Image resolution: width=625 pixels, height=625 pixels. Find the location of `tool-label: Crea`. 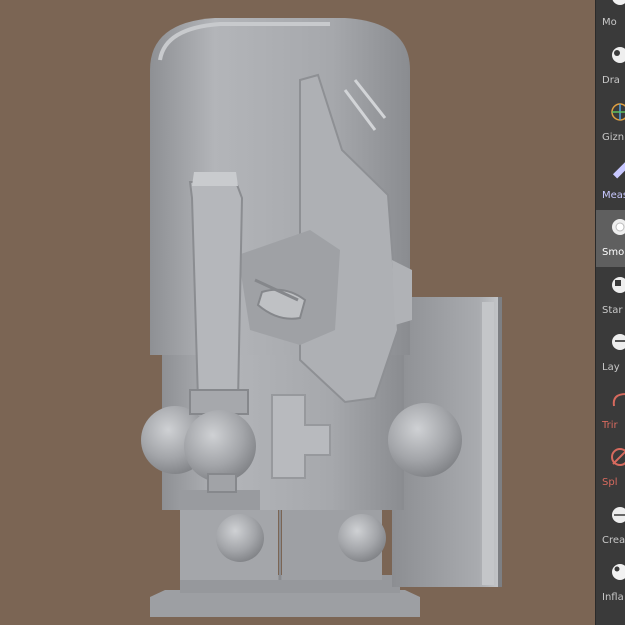

tool-label: Crea is located at coordinates (613, 540).